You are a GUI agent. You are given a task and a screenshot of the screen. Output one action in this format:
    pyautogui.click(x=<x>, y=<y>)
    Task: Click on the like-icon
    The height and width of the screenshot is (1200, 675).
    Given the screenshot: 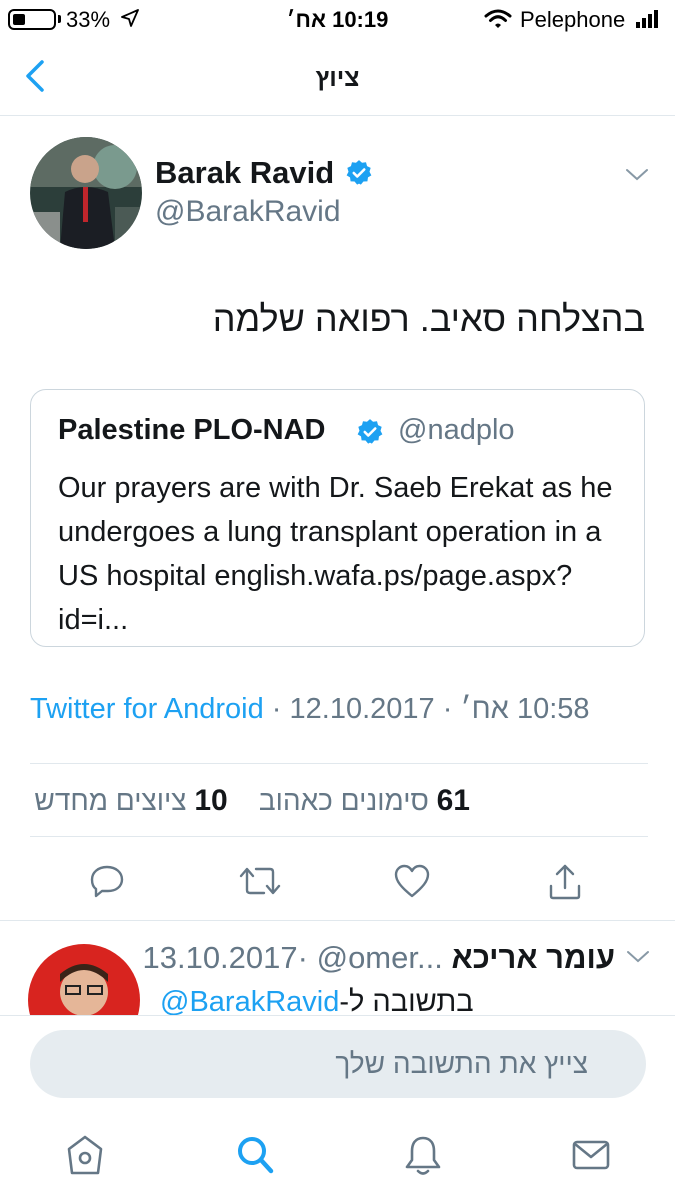 What is the action you would take?
    pyautogui.click(x=412, y=881)
    